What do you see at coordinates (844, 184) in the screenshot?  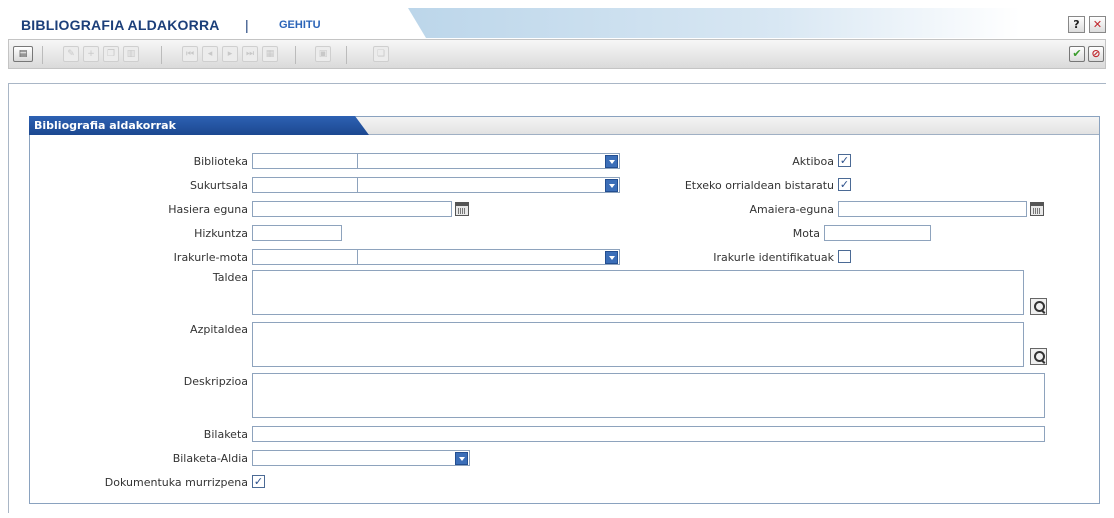 I see `etxeko-orrialdean-checkbox: ✓` at bounding box center [844, 184].